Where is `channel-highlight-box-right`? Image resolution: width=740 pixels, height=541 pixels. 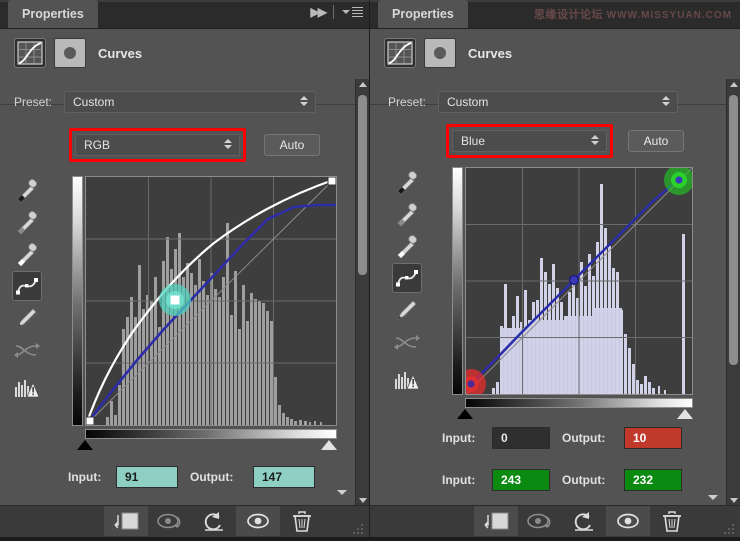 channel-highlight-box-right is located at coordinates (529, 141).